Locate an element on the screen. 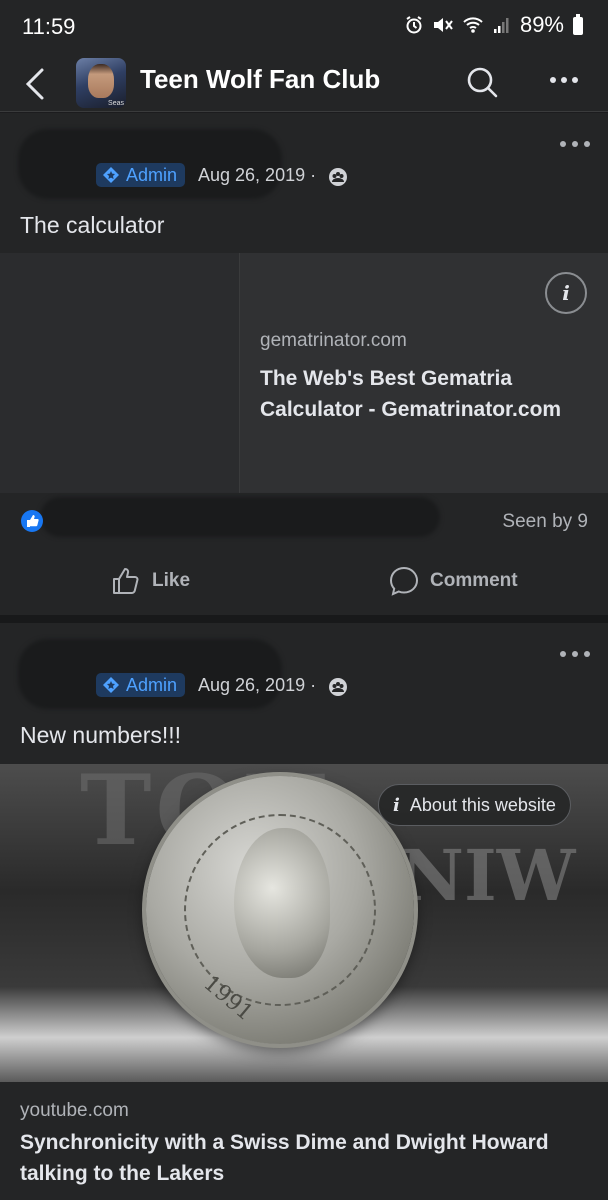  image-background-text: NIW is located at coordinates (488, 875).